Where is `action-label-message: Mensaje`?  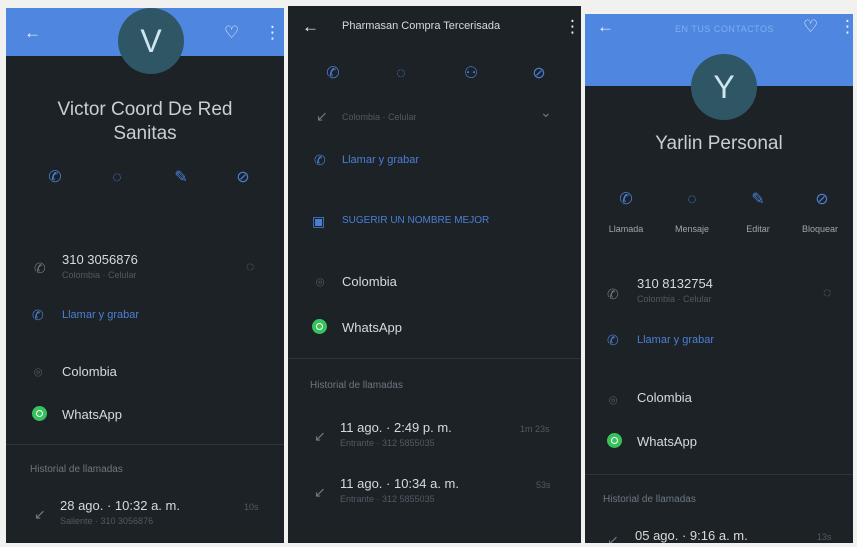 action-label-message: Mensaje is located at coordinates (692, 229).